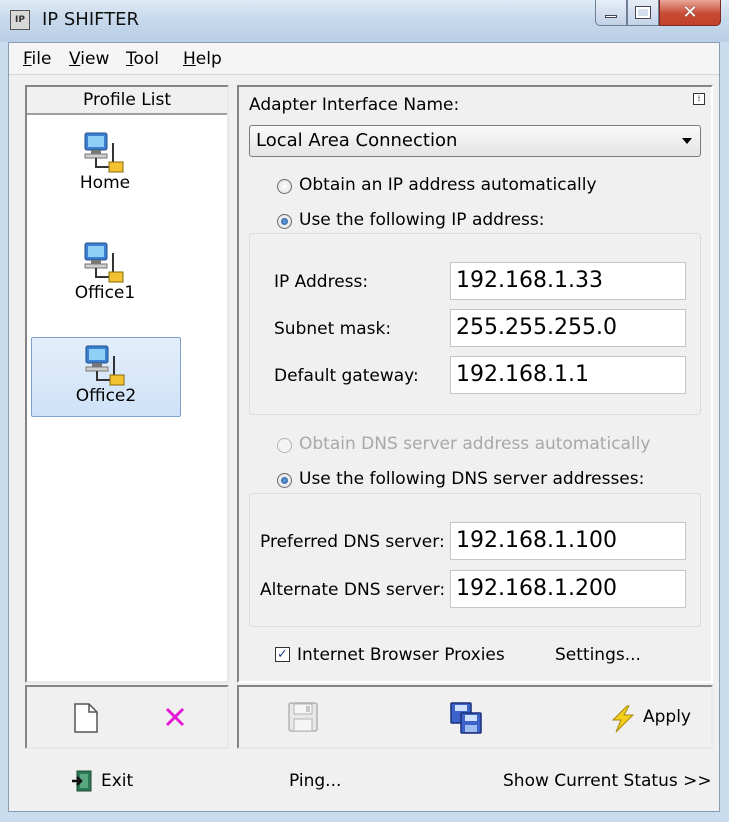 This screenshot has height=822, width=729. I want to click on subnet-field: 255.255.255.0, so click(568, 328).